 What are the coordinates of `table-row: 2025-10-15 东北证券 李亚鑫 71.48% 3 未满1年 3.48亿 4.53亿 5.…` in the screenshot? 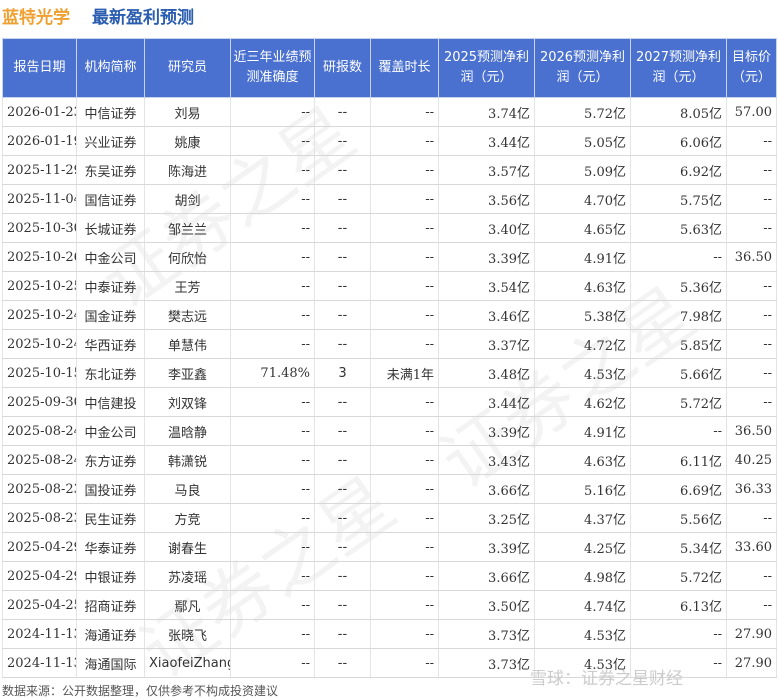 It's located at (389, 373).